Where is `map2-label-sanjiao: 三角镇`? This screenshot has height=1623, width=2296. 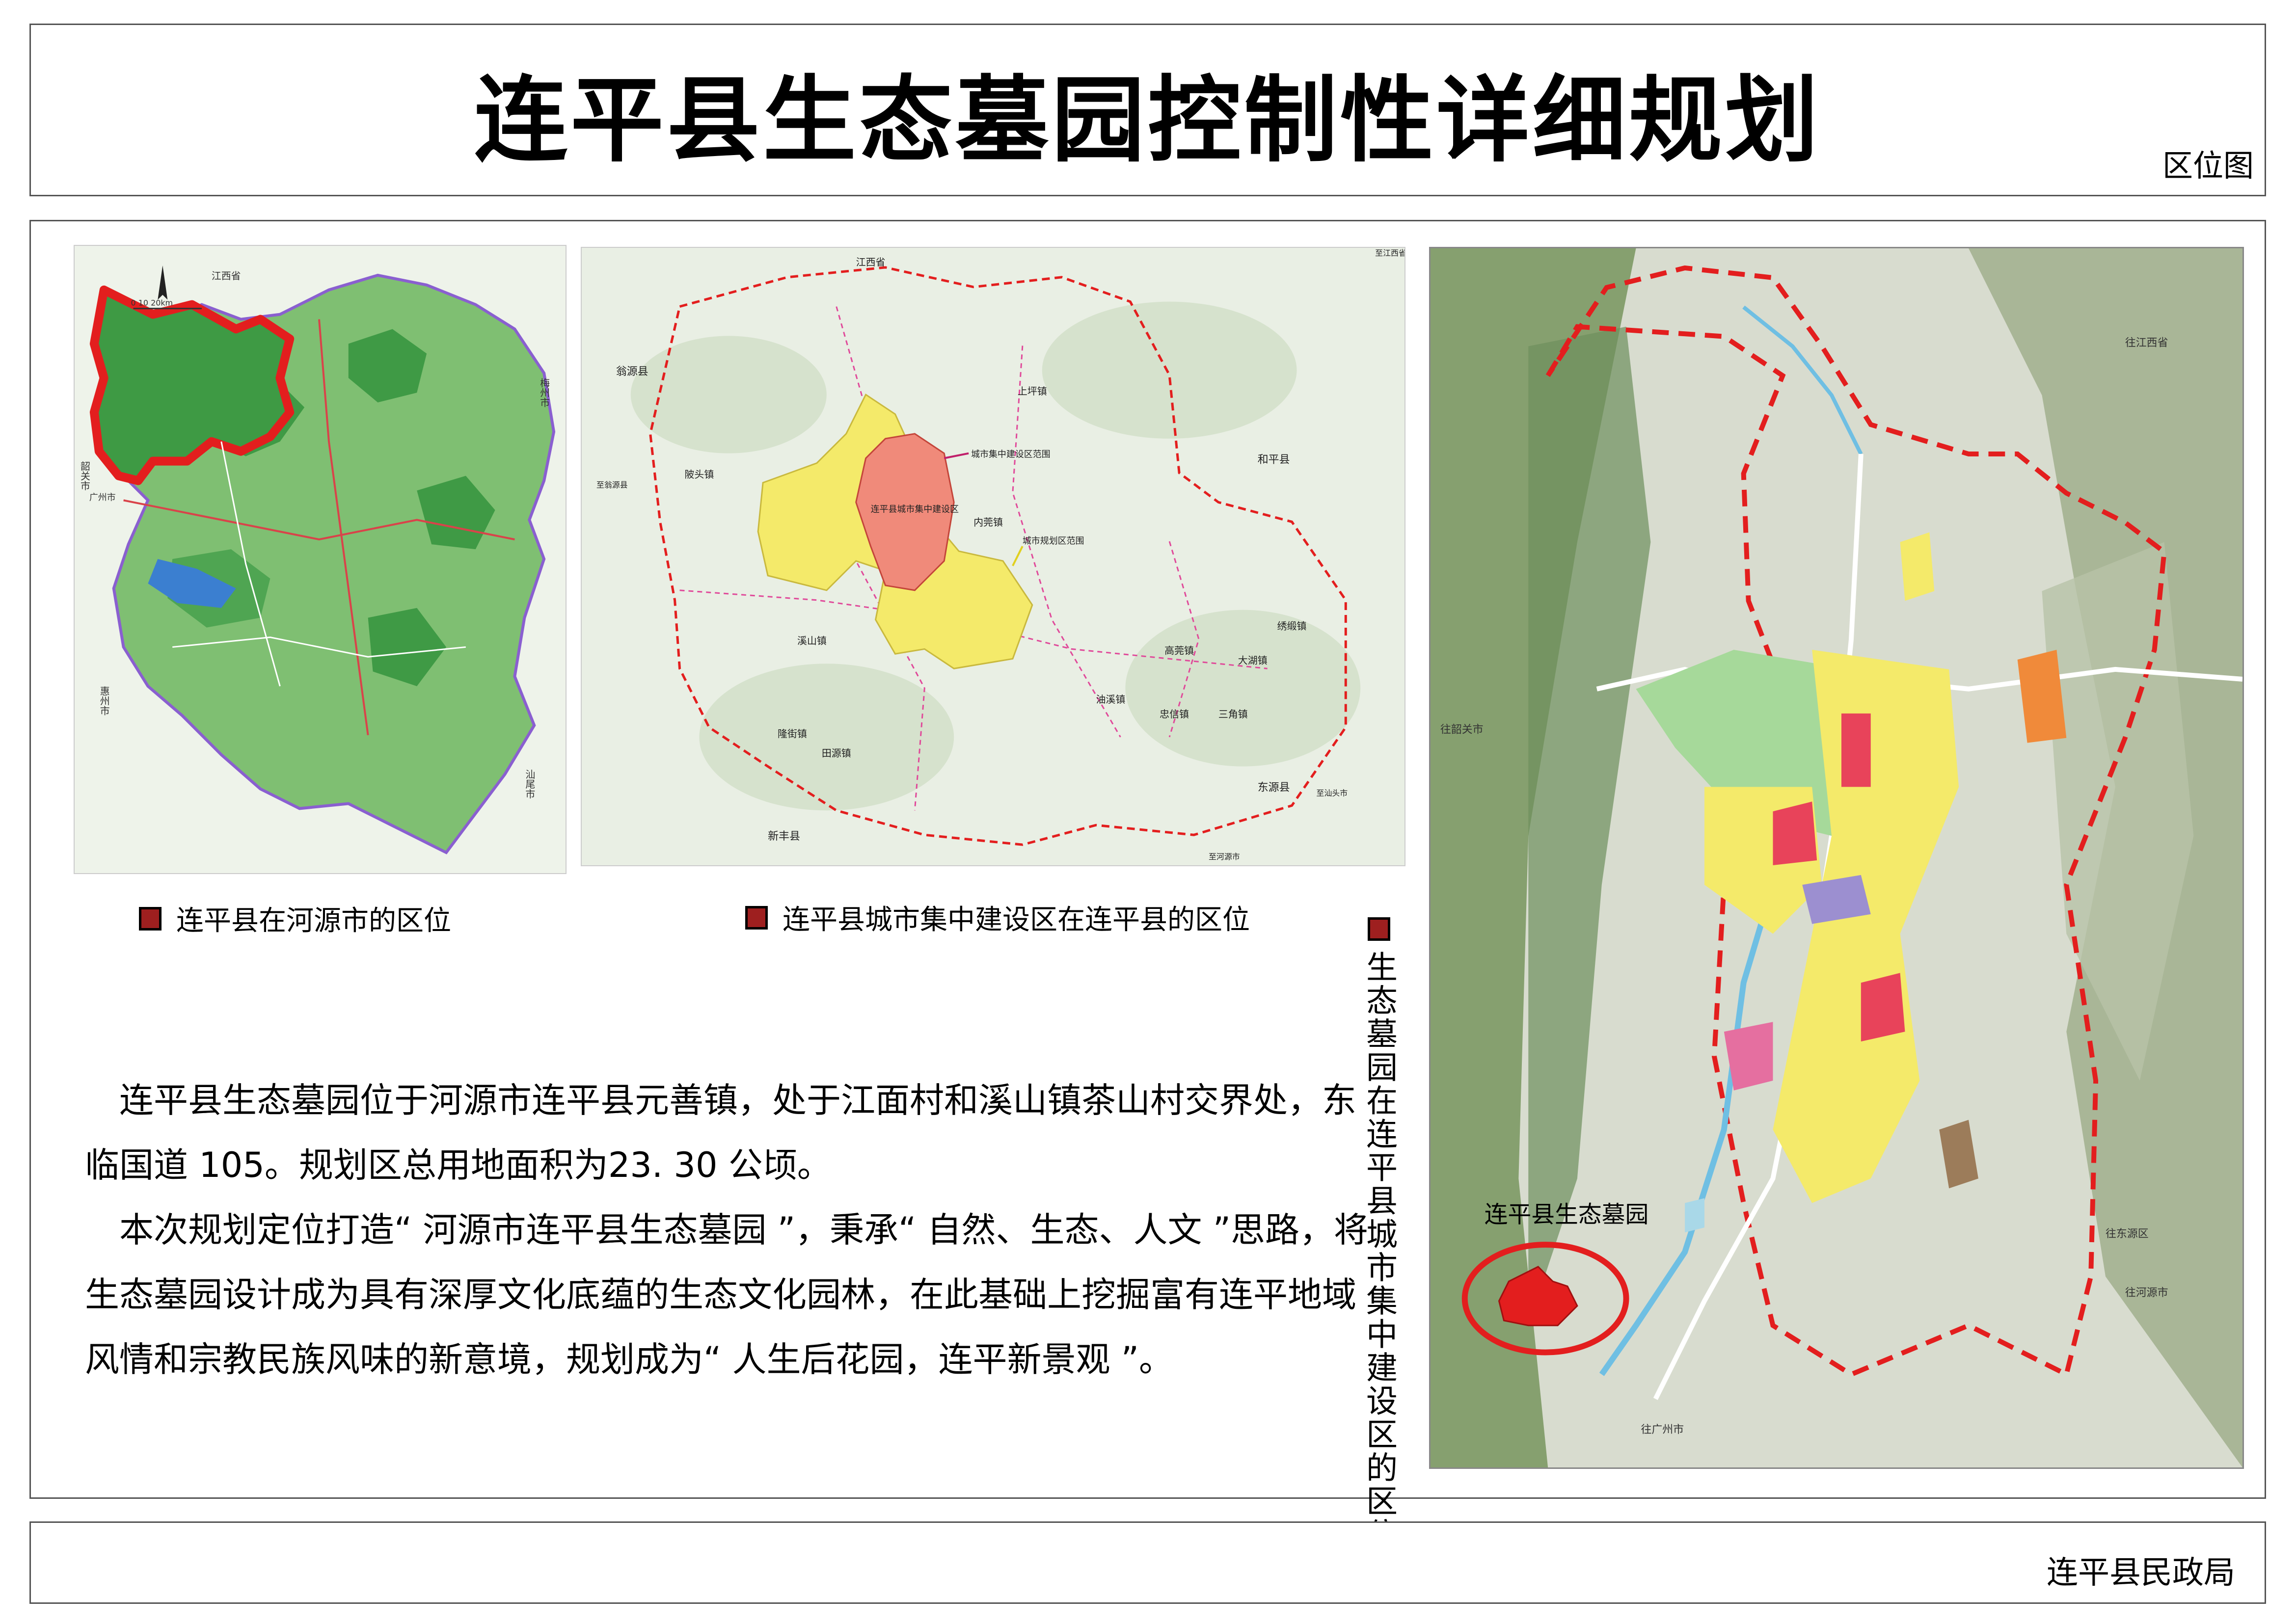
map2-label-sanjiao: 三角镇 is located at coordinates (1233, 714).